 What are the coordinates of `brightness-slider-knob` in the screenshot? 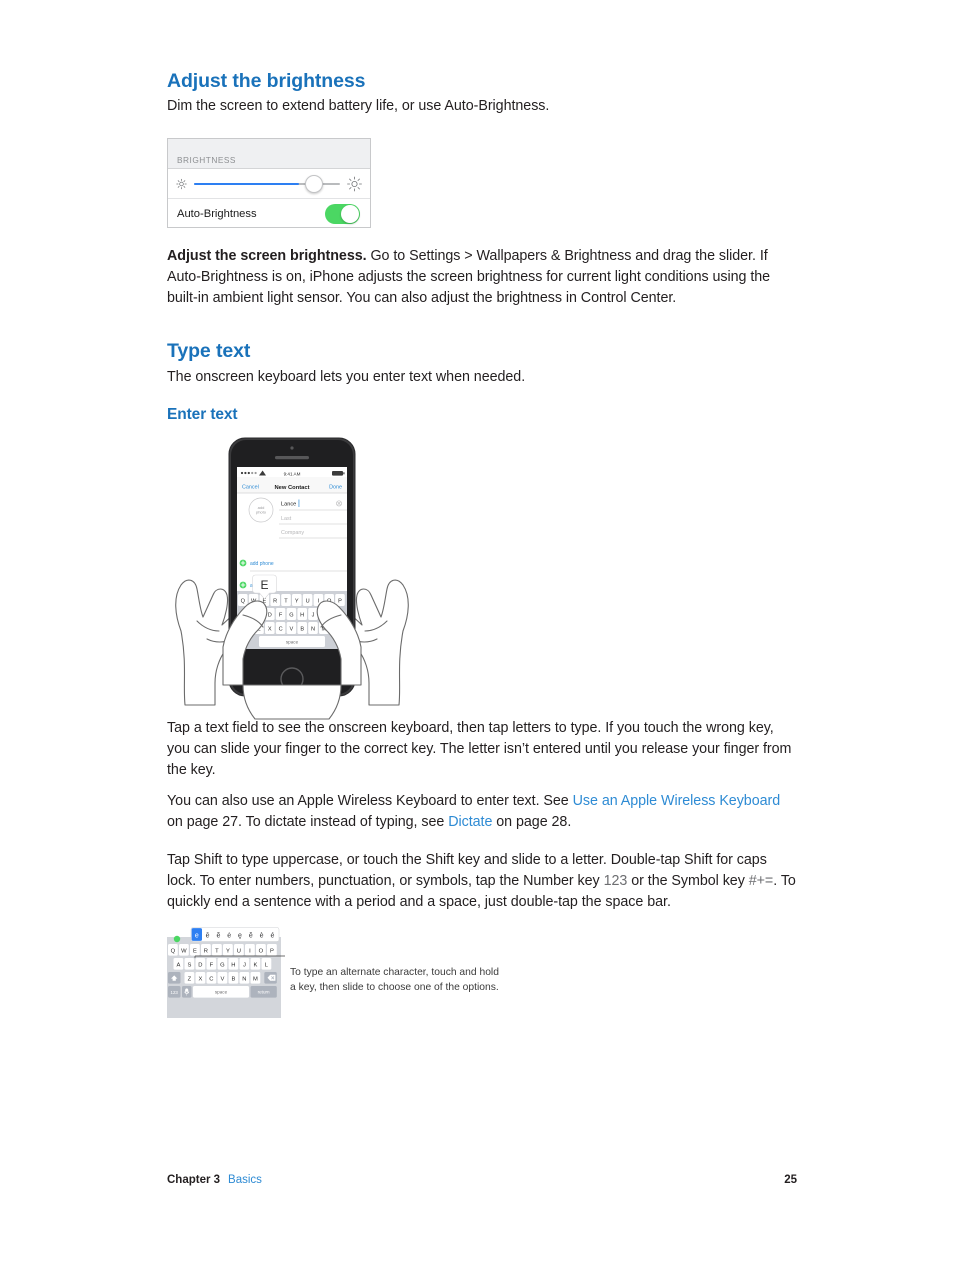 It's located at (314, 183).